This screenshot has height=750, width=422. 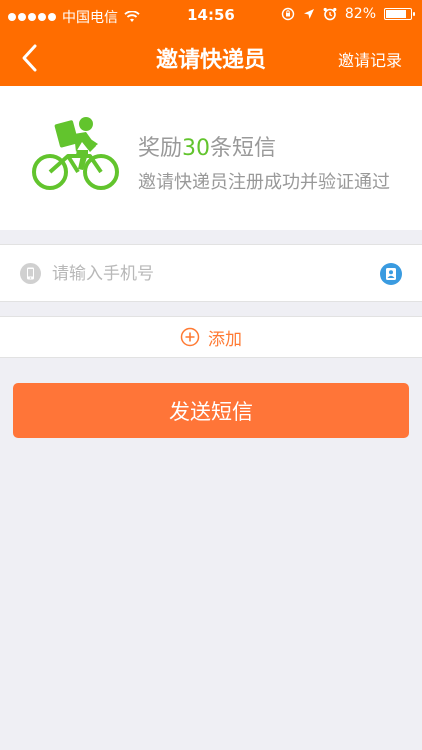 I want to click on status-bar: 中国电信 14:56 82%, so click(x=211, y=15).